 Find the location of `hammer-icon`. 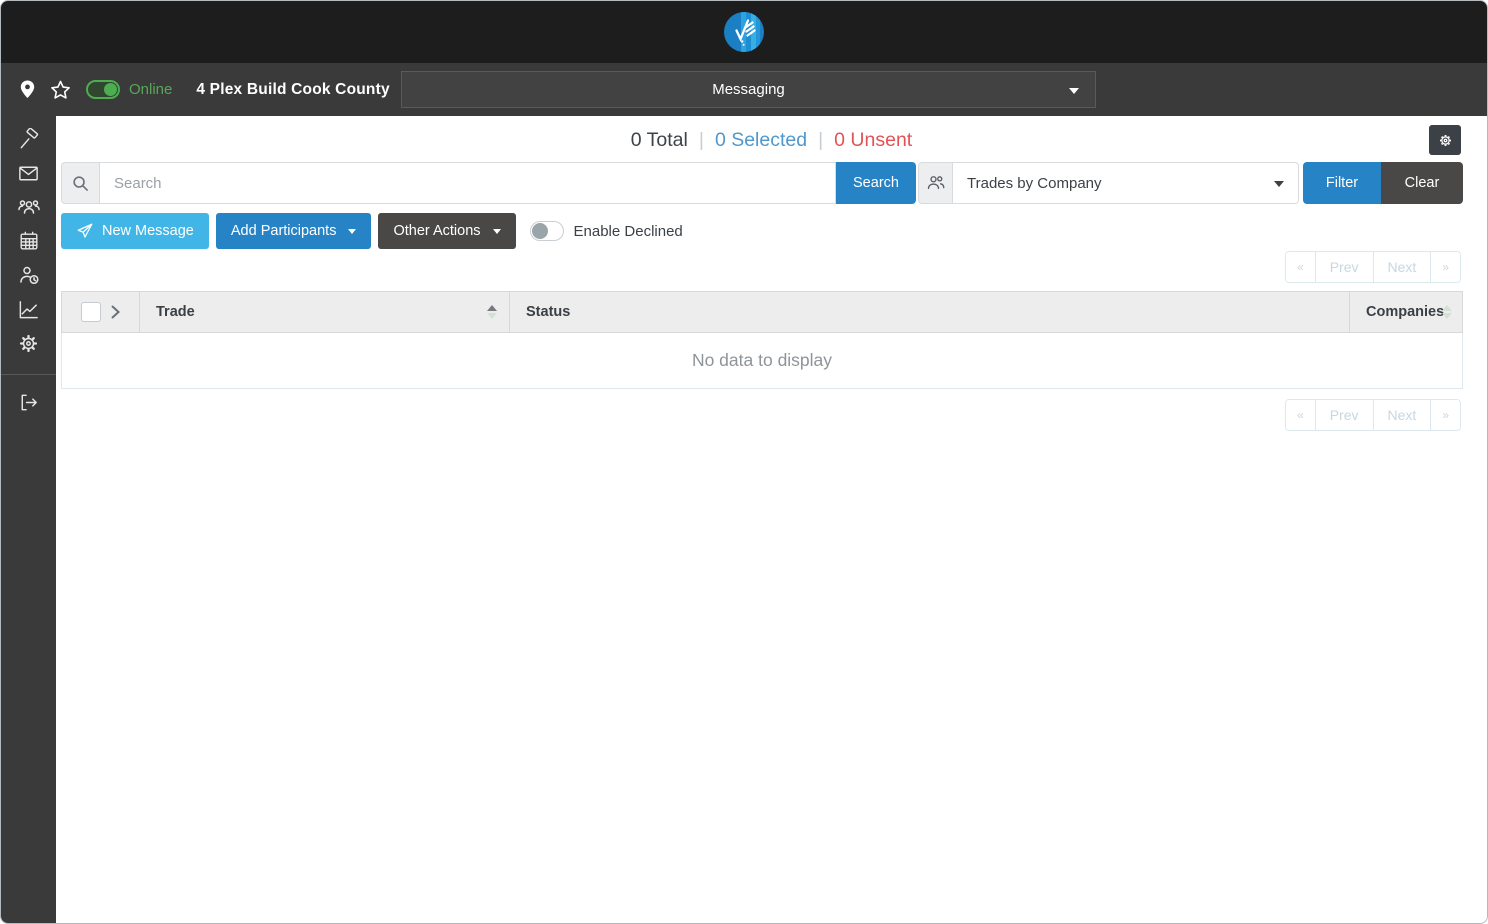

hammer-icon is located at coordinates (29, 137).